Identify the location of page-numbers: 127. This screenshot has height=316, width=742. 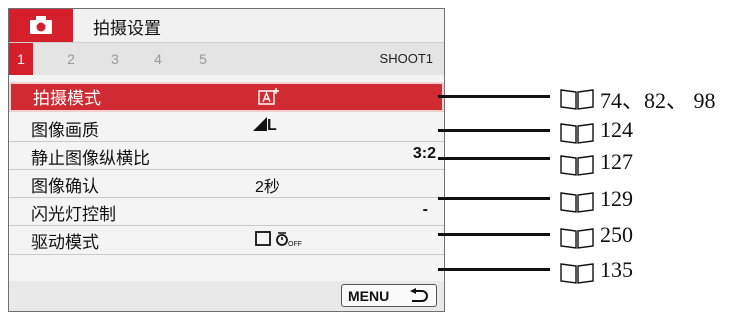
(616, 161).